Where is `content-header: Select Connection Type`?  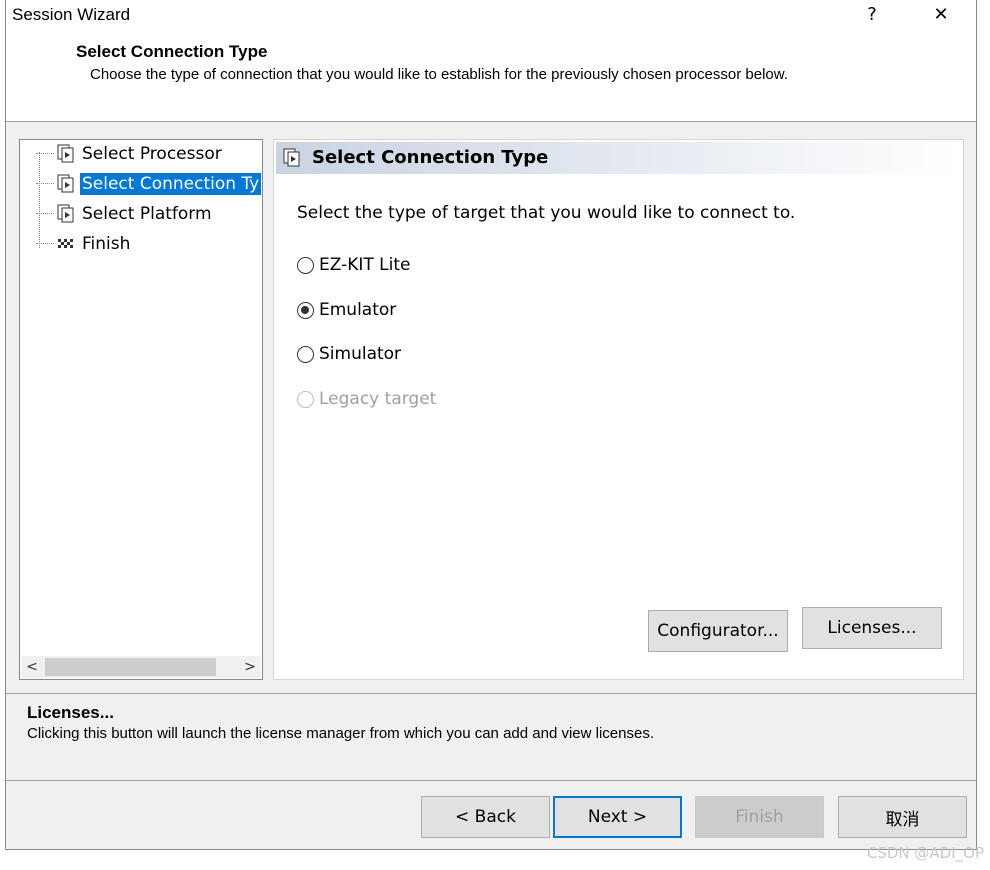
content-header: Select Connection Type is located at coordinates (618, 158).